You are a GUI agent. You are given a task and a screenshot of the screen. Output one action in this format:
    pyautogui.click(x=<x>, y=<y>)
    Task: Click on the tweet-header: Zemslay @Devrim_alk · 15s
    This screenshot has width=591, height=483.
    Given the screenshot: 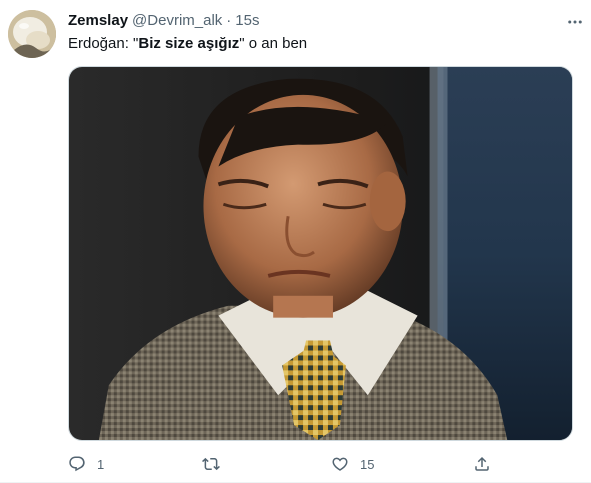 What is the action you would take?
    pyautogui.click(x=323, y=21)
    